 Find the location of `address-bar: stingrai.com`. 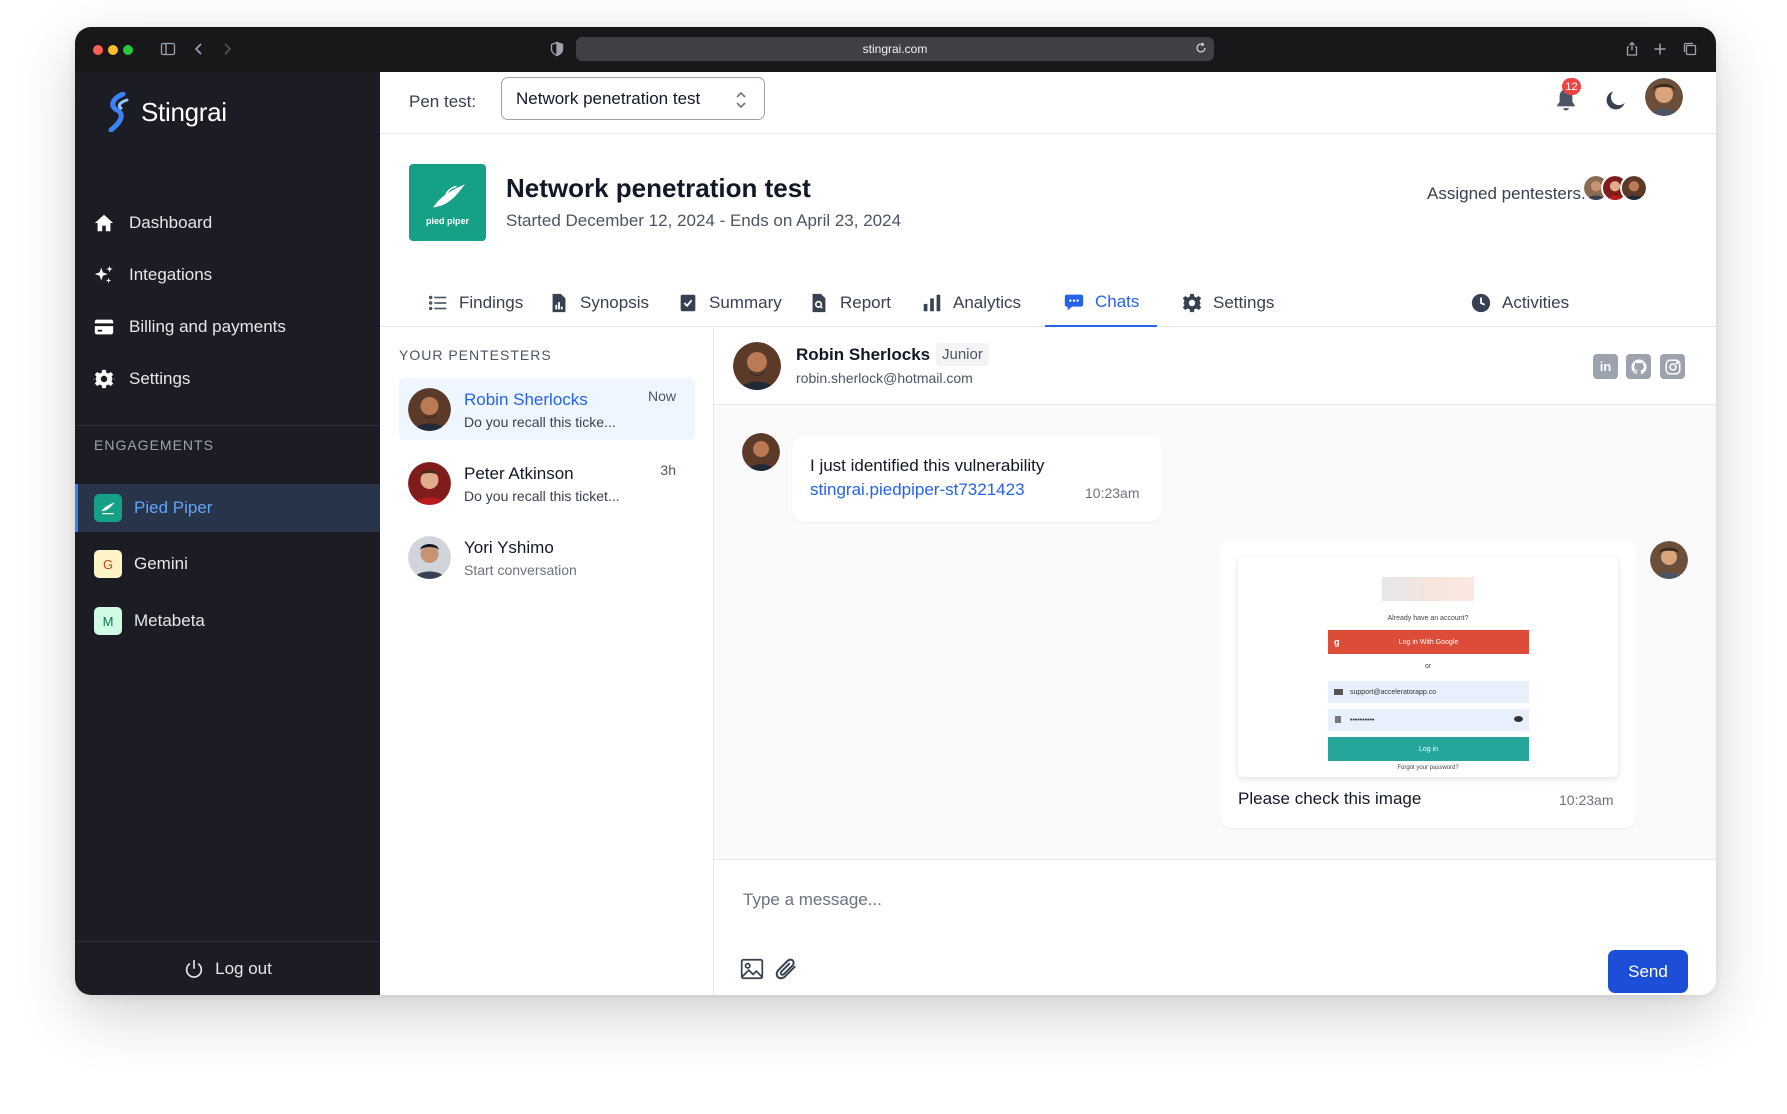

address-bar: stingrai.com is located at coordinates (895, 49).